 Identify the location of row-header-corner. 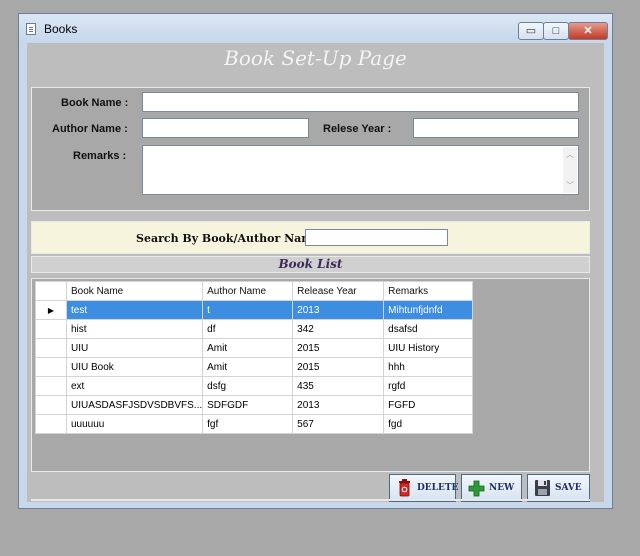
(51, 291).